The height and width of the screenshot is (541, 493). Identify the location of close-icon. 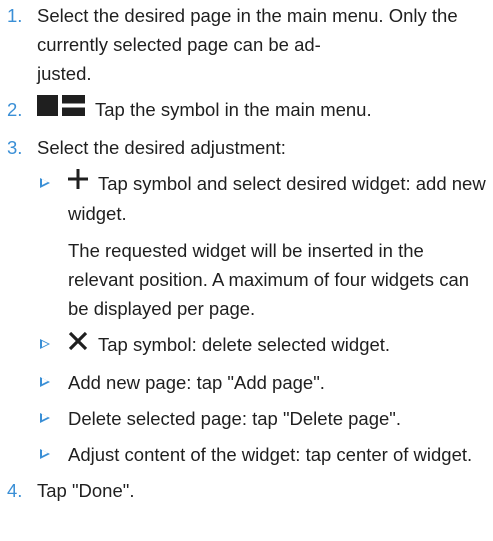
(78, 344).